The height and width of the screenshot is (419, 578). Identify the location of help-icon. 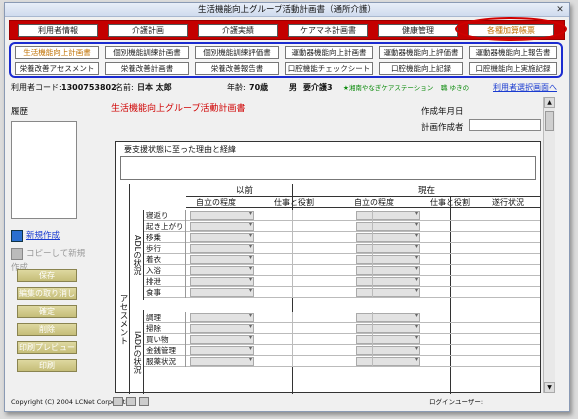
(144, 401).